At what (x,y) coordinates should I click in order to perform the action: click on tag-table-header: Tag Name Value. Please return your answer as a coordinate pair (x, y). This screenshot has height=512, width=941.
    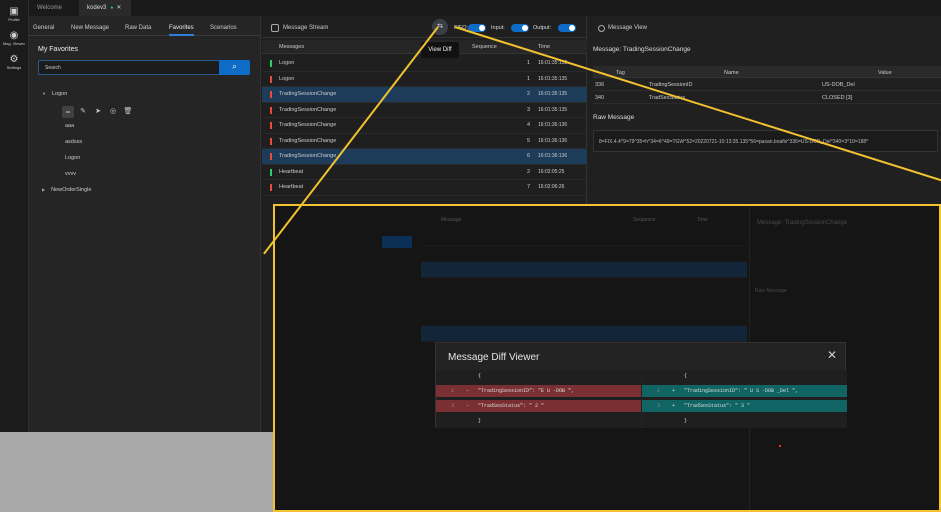
    Looking at the image, I should click on (767, 72).